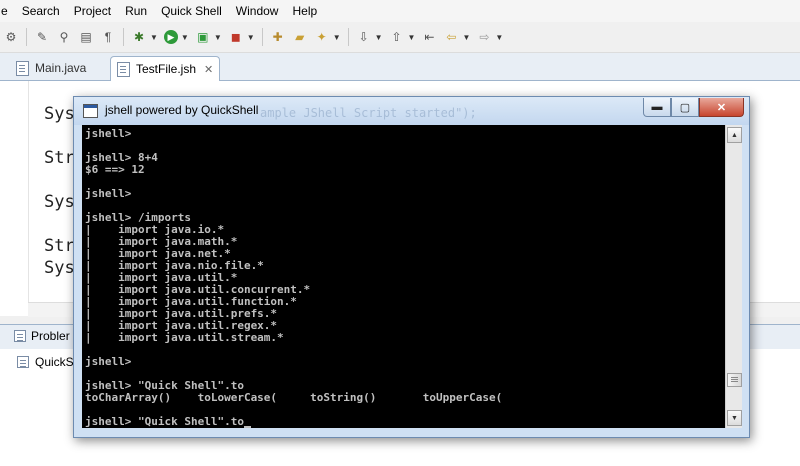  Describe the element at coordinates (64, 37) in the screenshot. I see `search-replace-icon: ⚲` at that location.